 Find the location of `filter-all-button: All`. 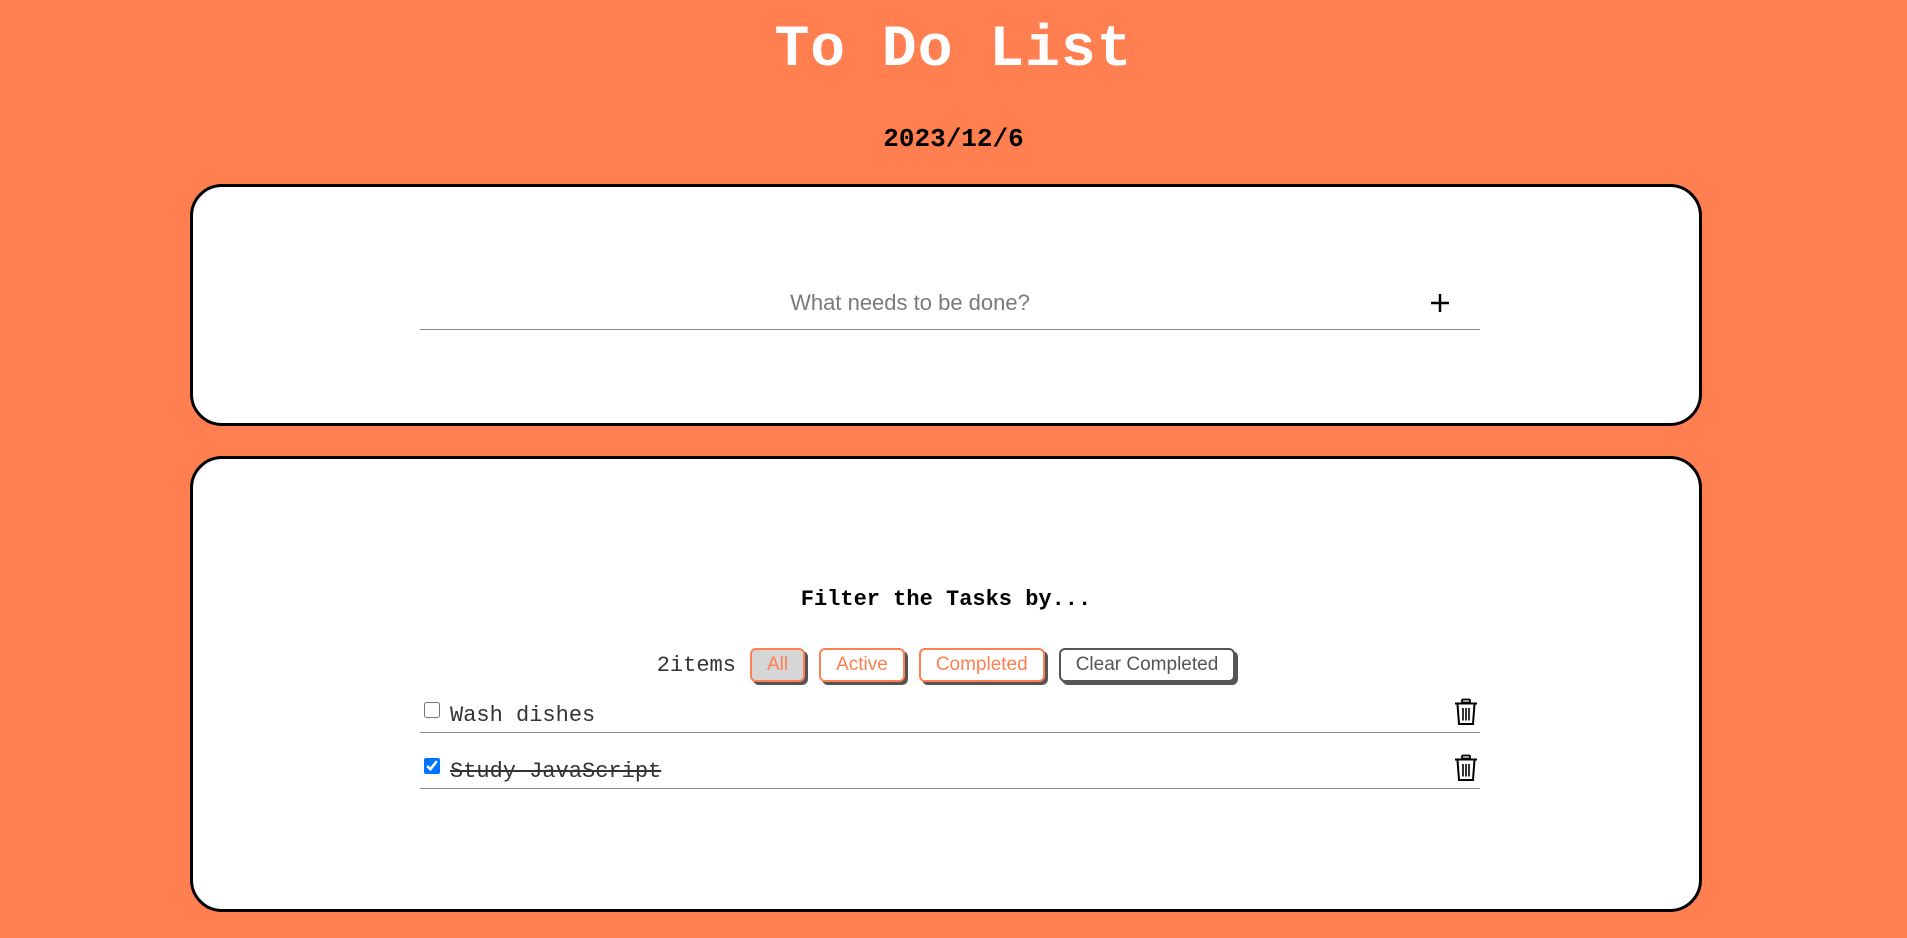

filter-all-button: All is located at coordinates (777, 665).